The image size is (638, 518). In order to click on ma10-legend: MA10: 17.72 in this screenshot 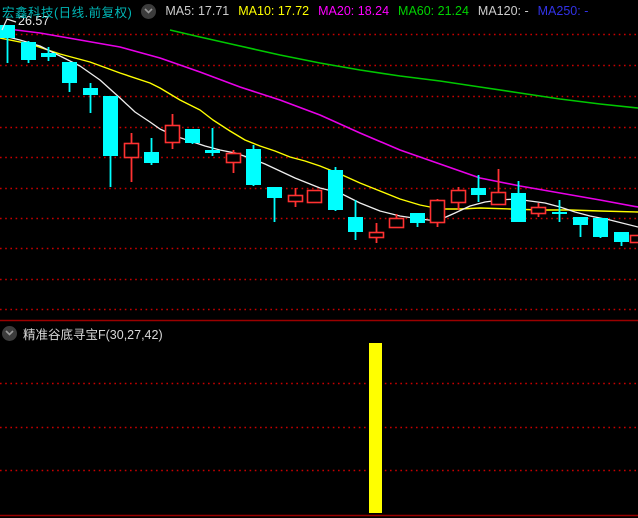, I will do `click(274, 11)`.